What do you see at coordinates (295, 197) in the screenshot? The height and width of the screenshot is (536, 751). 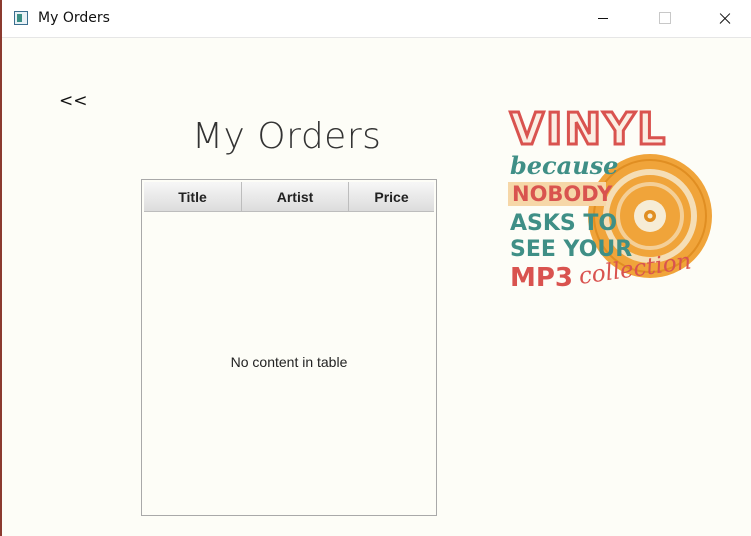 I see `column-header-artist: Artist` at bounding box center [295, 197].